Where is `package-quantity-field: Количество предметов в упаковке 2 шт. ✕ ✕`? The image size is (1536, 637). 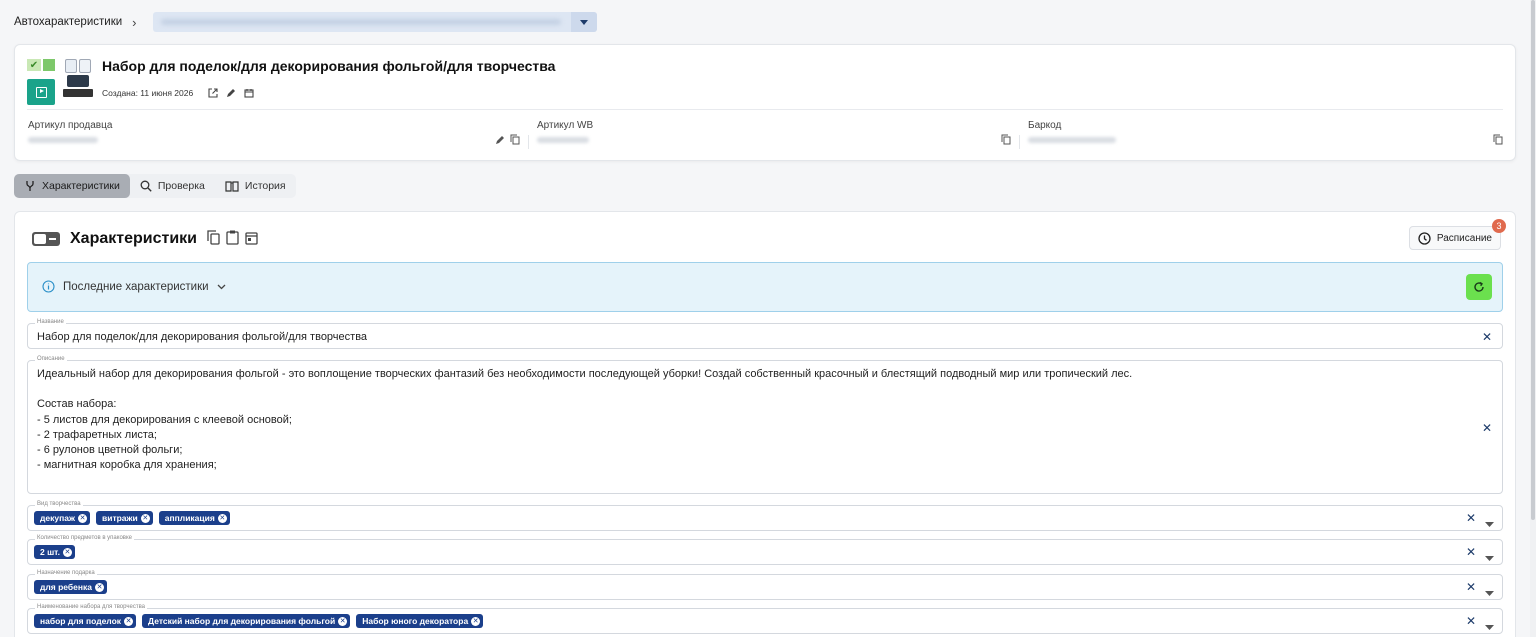 package-quantity-field: Количество предметов в упаковке 2 шт. ✕ ✕ is located at coordinates (765, 550).